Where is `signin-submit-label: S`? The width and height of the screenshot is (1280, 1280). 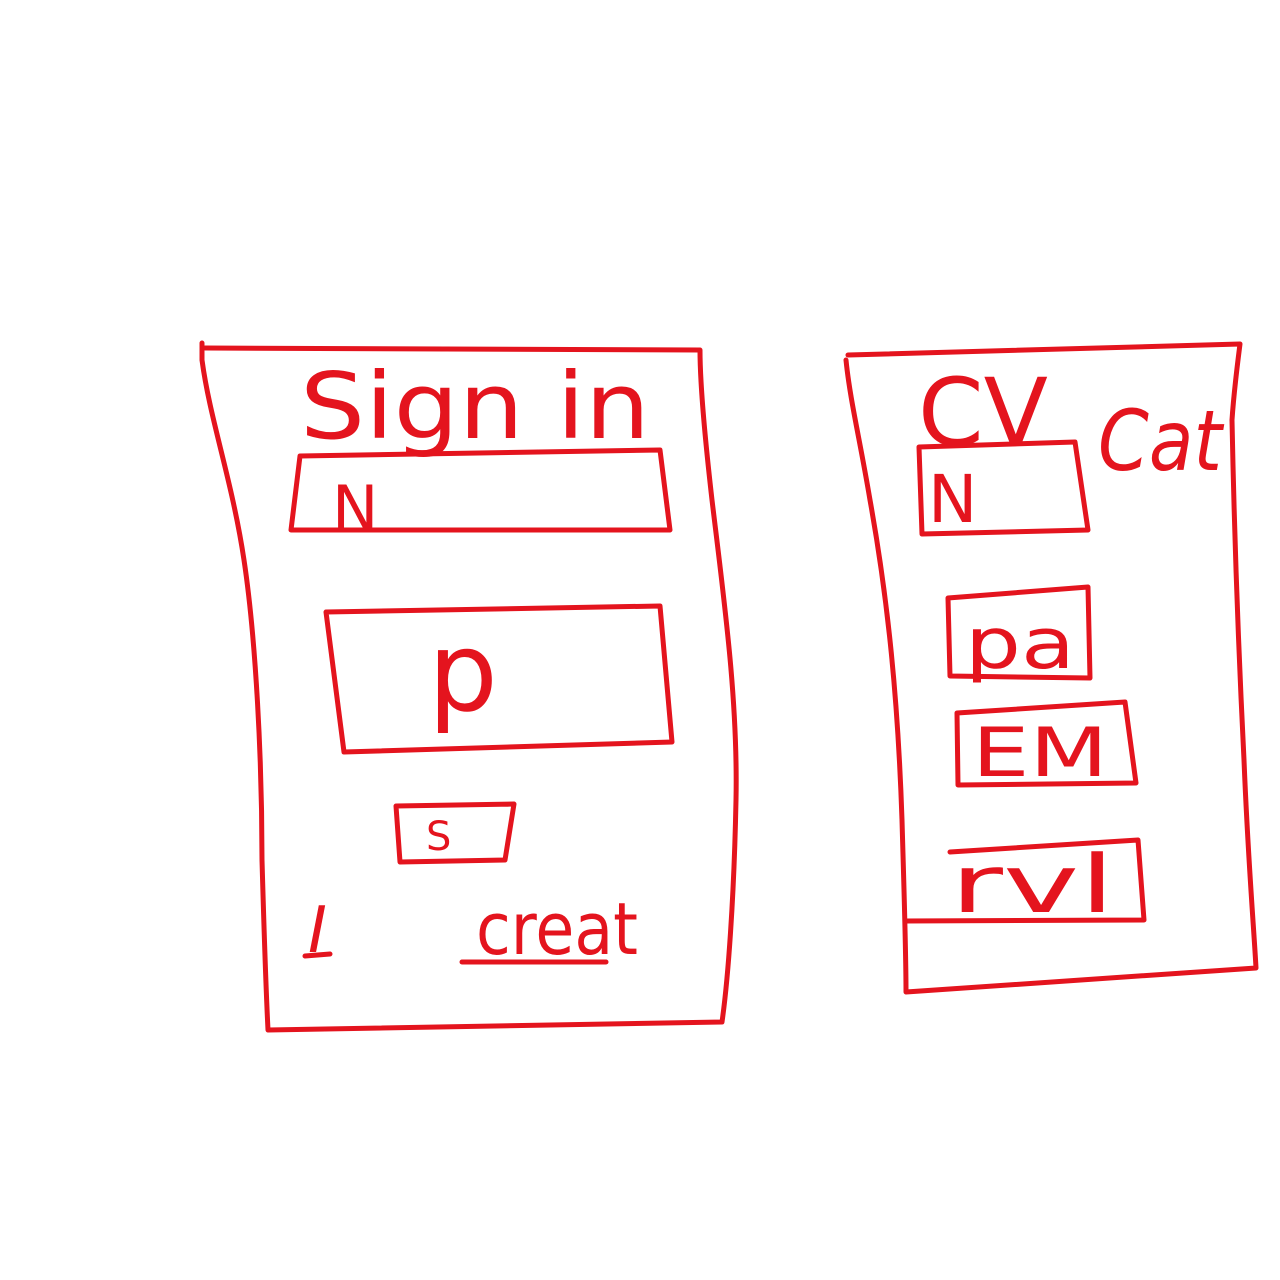
signin-submit-label: S is located at coordinates (438, 837).